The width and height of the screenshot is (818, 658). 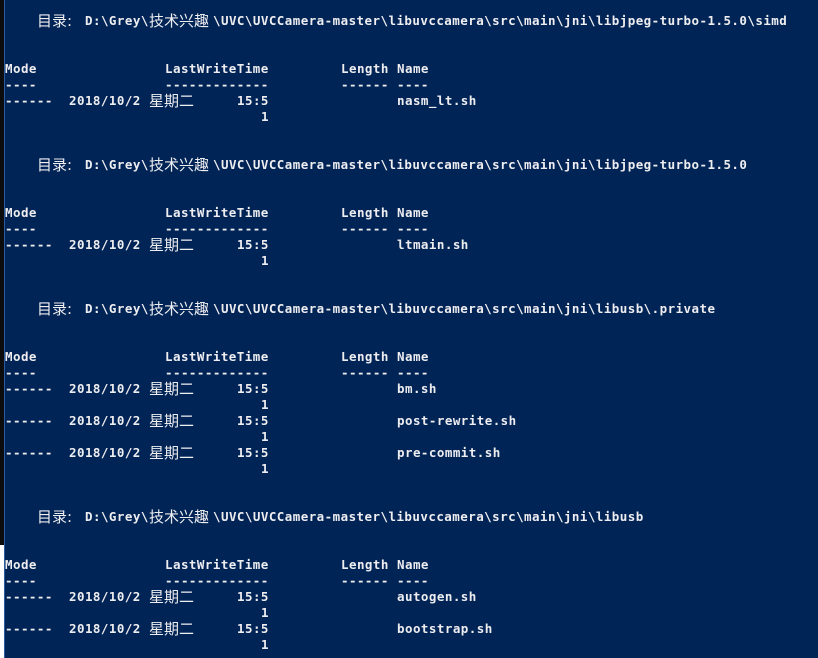 What do you see at coordinates (445, 628) in the screenshot?
I see `file-name: bootstrap.sh` at bounding box center [445, 628].